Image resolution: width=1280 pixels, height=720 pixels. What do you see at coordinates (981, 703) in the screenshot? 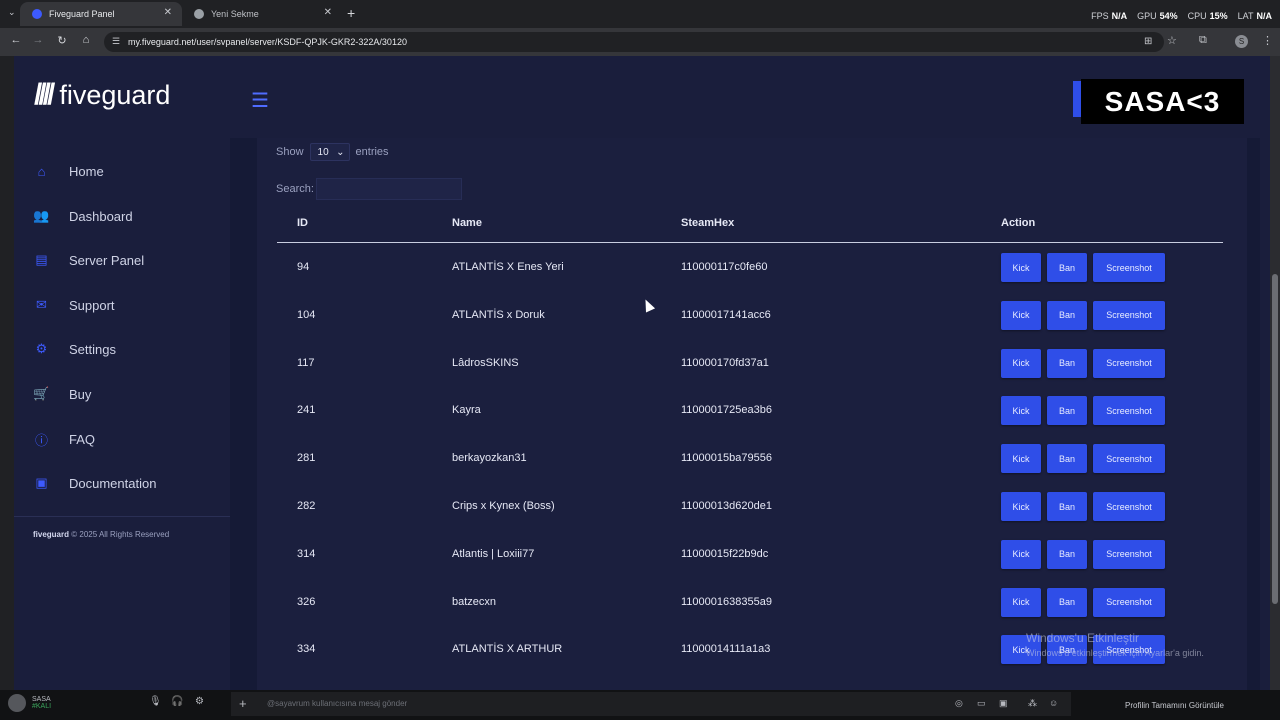
I see `gif-icon: ▭` at bounding box center [981, 703].